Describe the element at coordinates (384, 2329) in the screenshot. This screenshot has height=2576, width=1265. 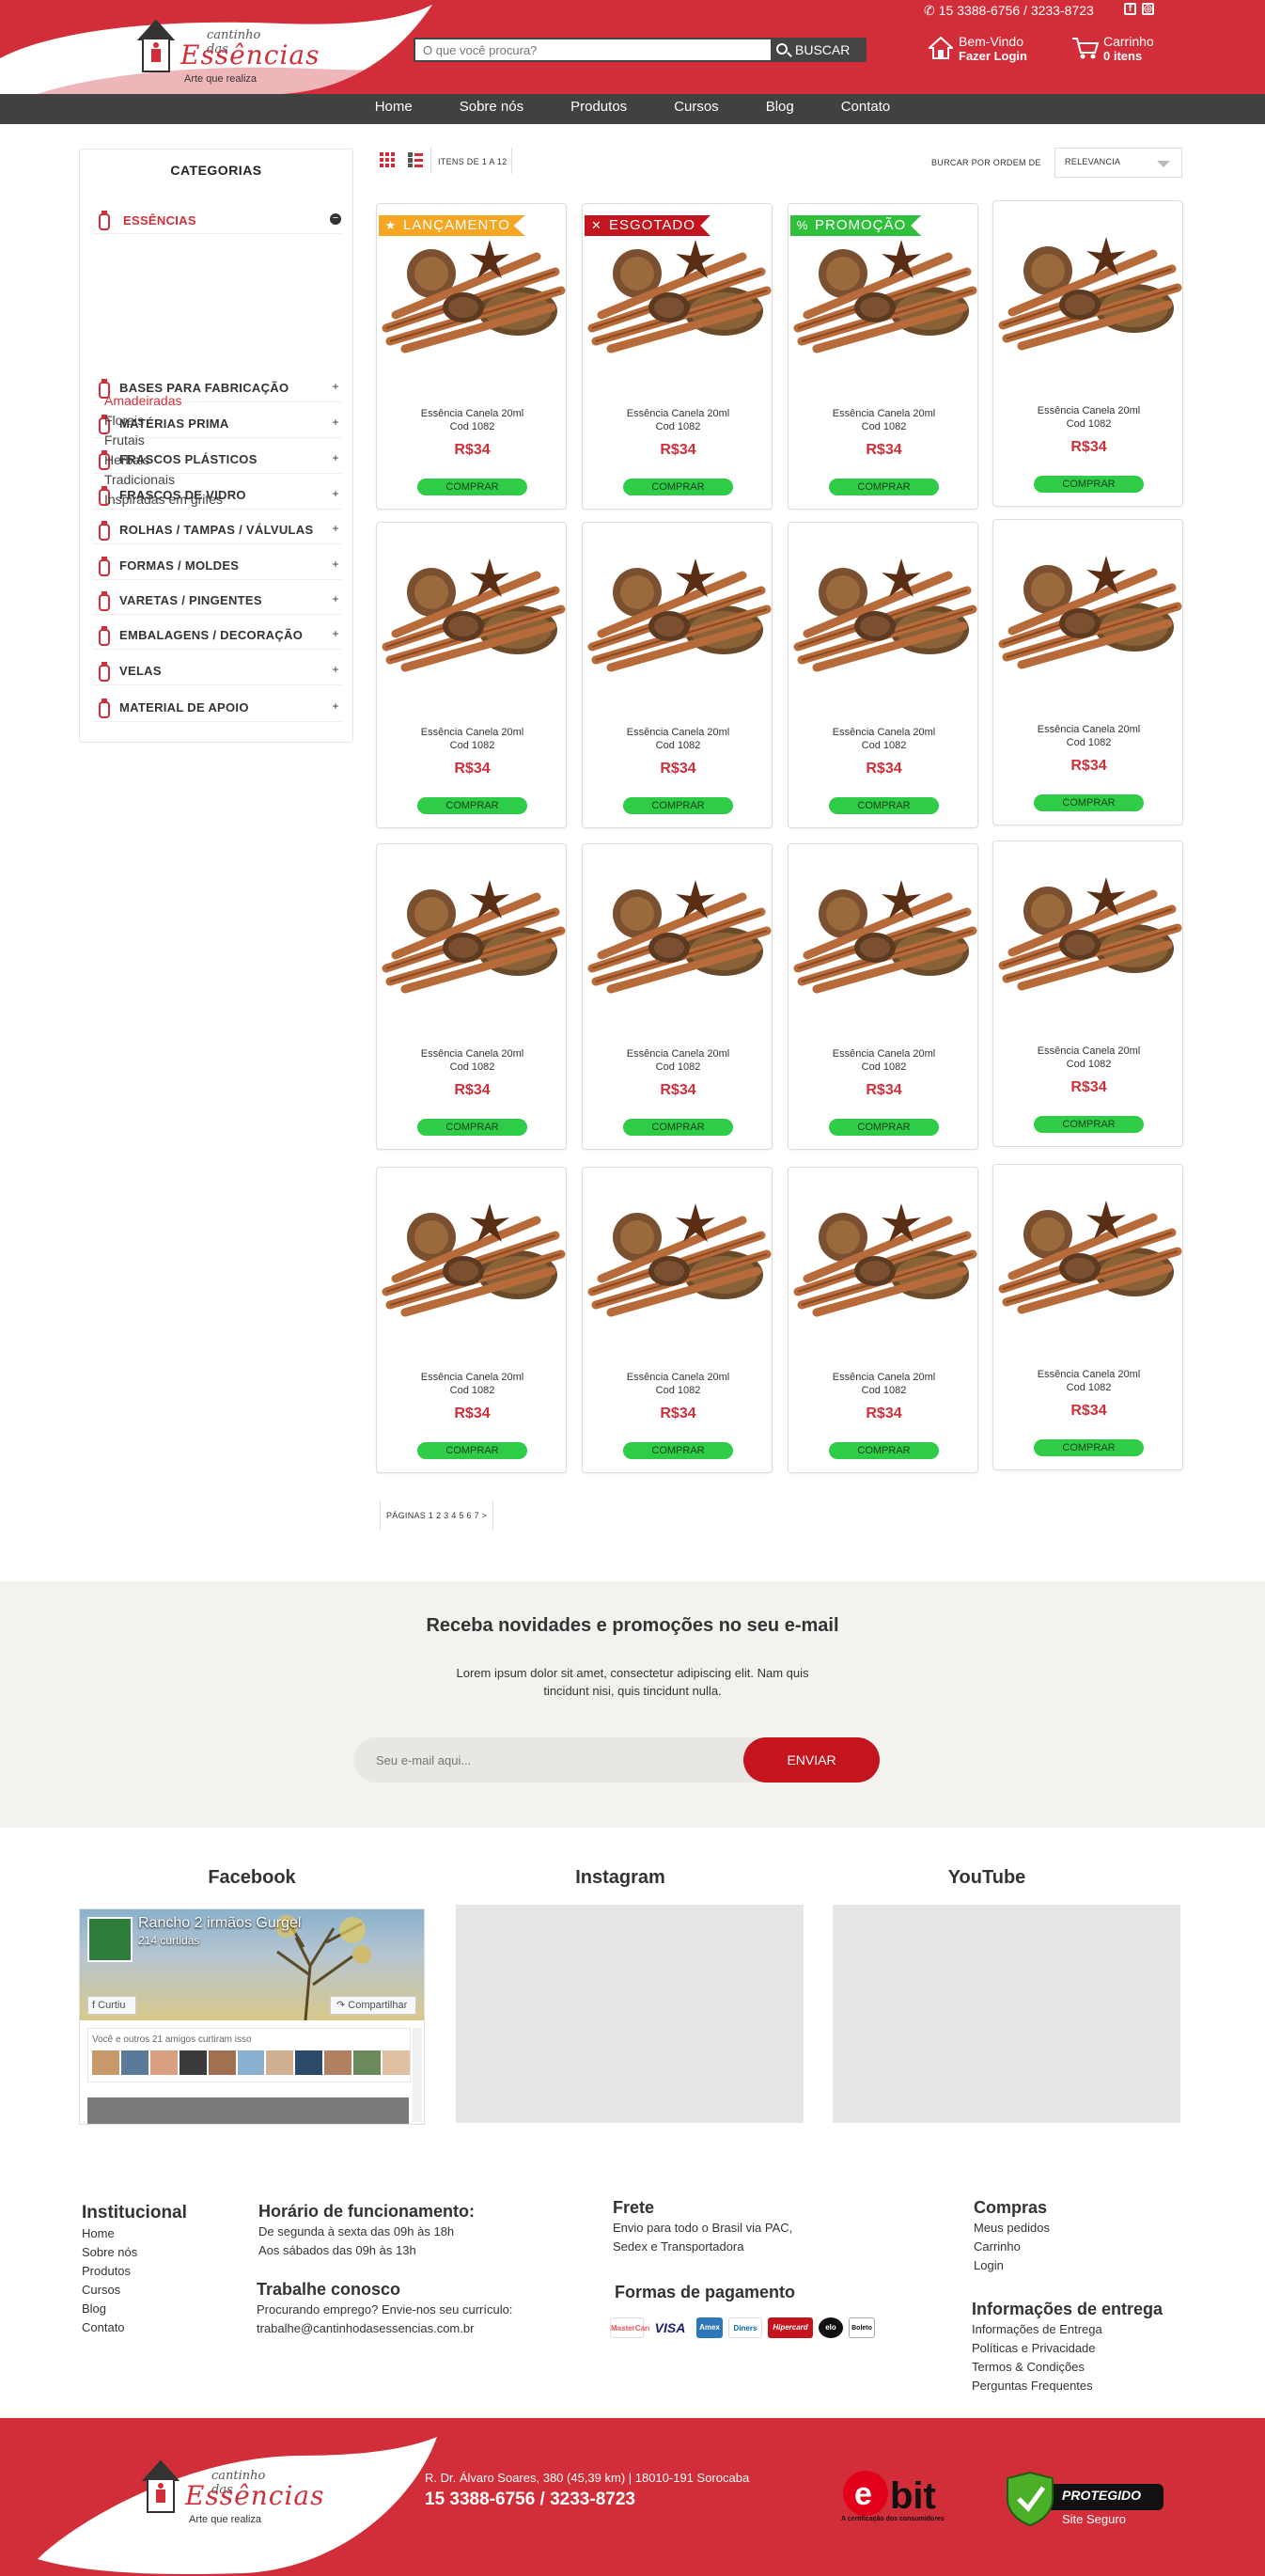
I see `trabalhe-email: trabalhe@cantinhodasessencias.com.br` at that location.